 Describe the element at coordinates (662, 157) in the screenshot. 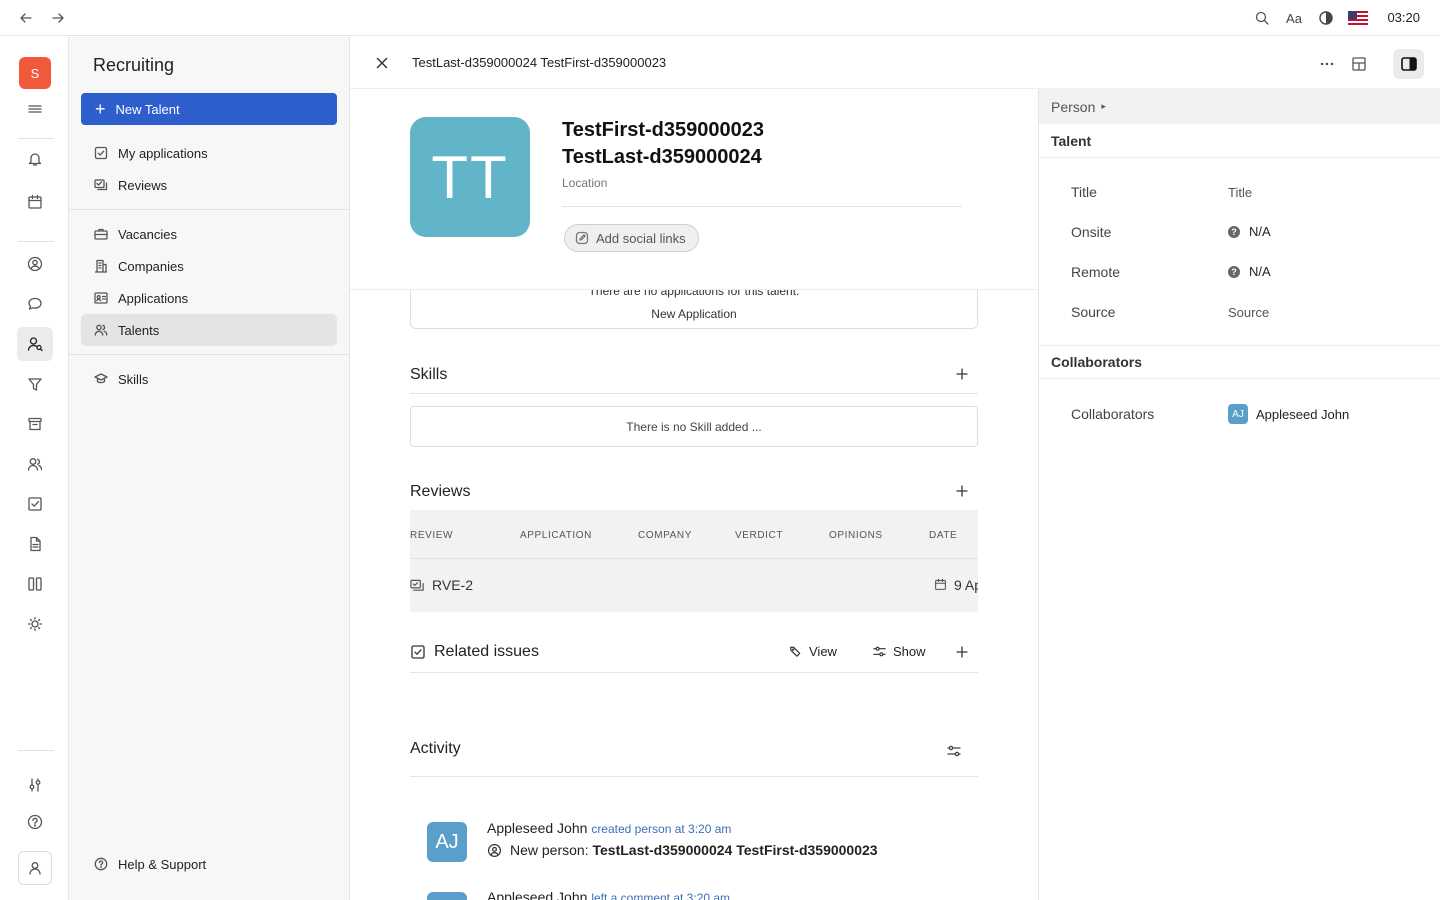

I see `last-name: TestLast-d359000024` at that location.